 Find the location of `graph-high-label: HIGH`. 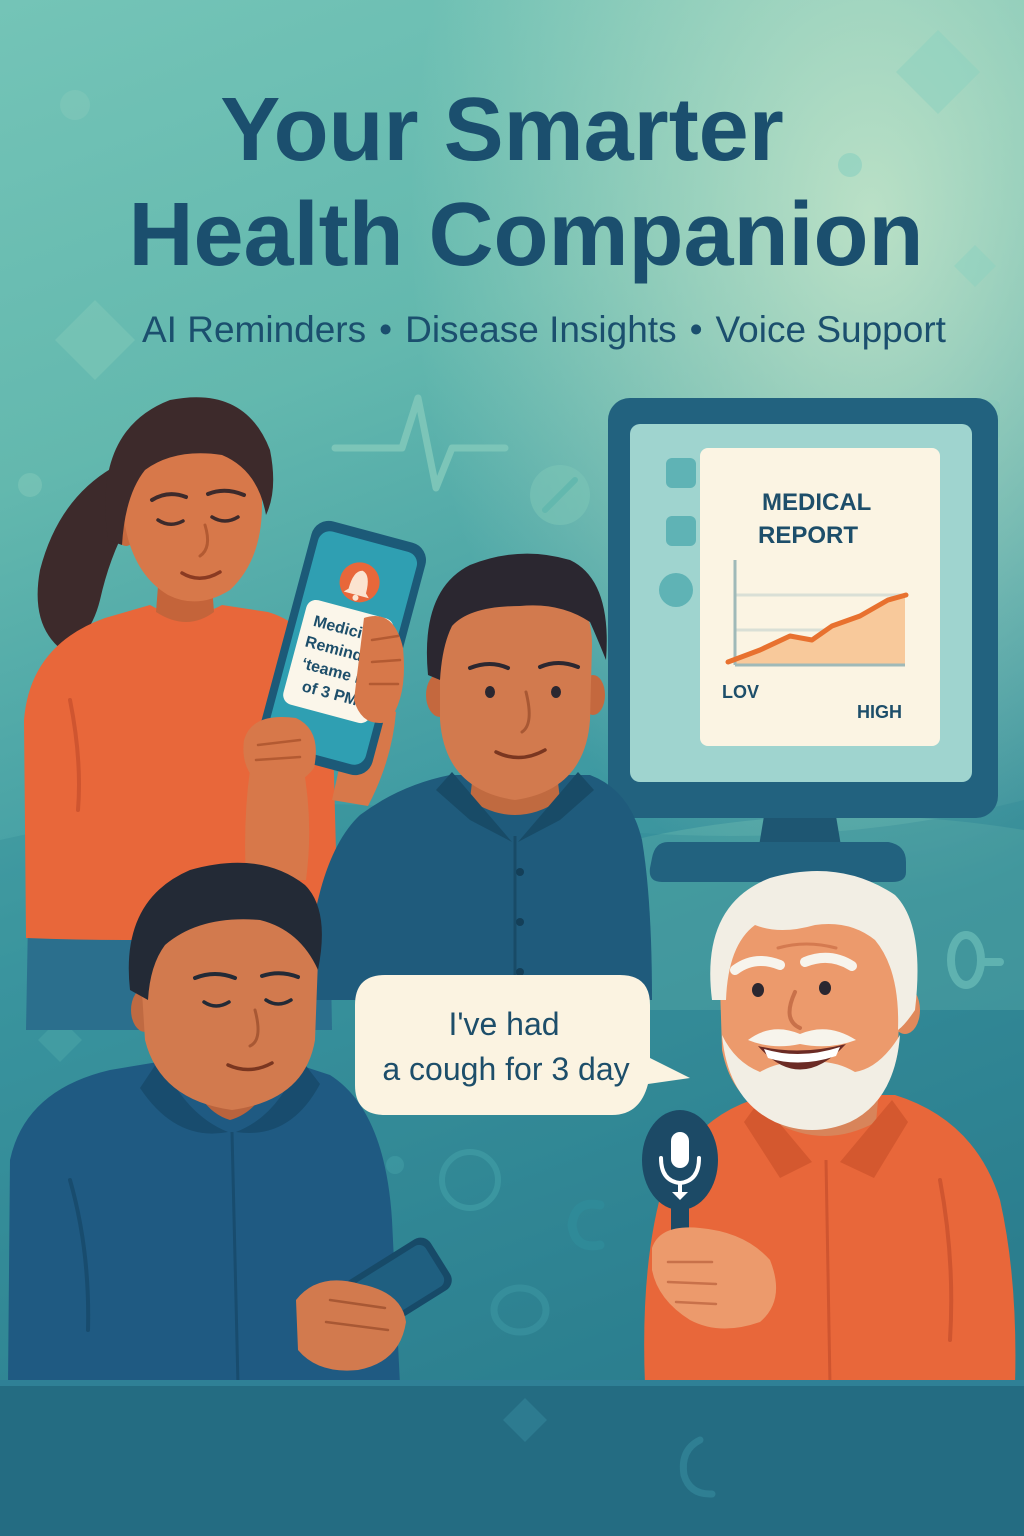

graph-high-label: HIGH is located at coordinates (879, 712).